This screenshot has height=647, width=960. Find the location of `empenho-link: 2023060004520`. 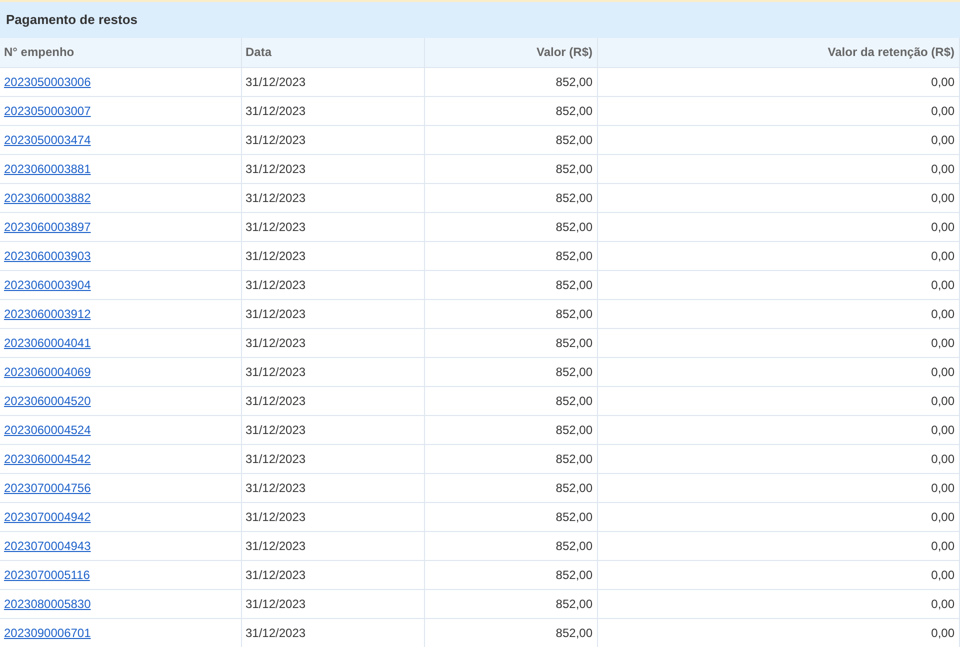

empenho-link: 2023060004520 is located at coordinates (47, 401).